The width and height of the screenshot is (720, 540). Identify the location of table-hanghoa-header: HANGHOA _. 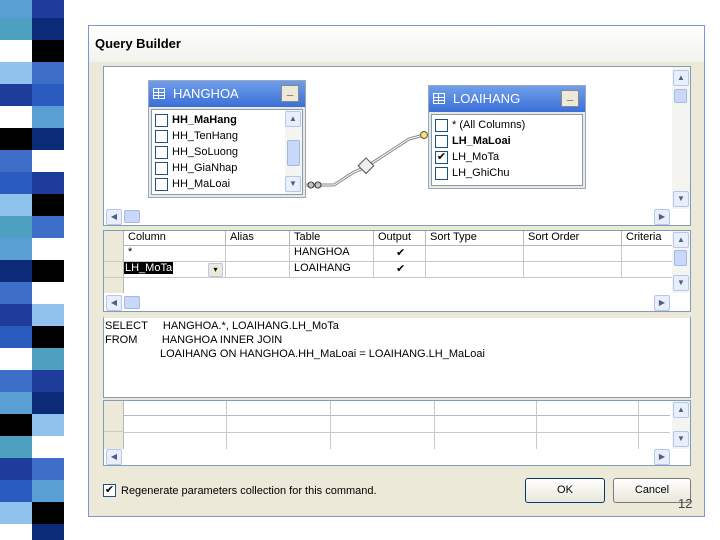
(227, 94).